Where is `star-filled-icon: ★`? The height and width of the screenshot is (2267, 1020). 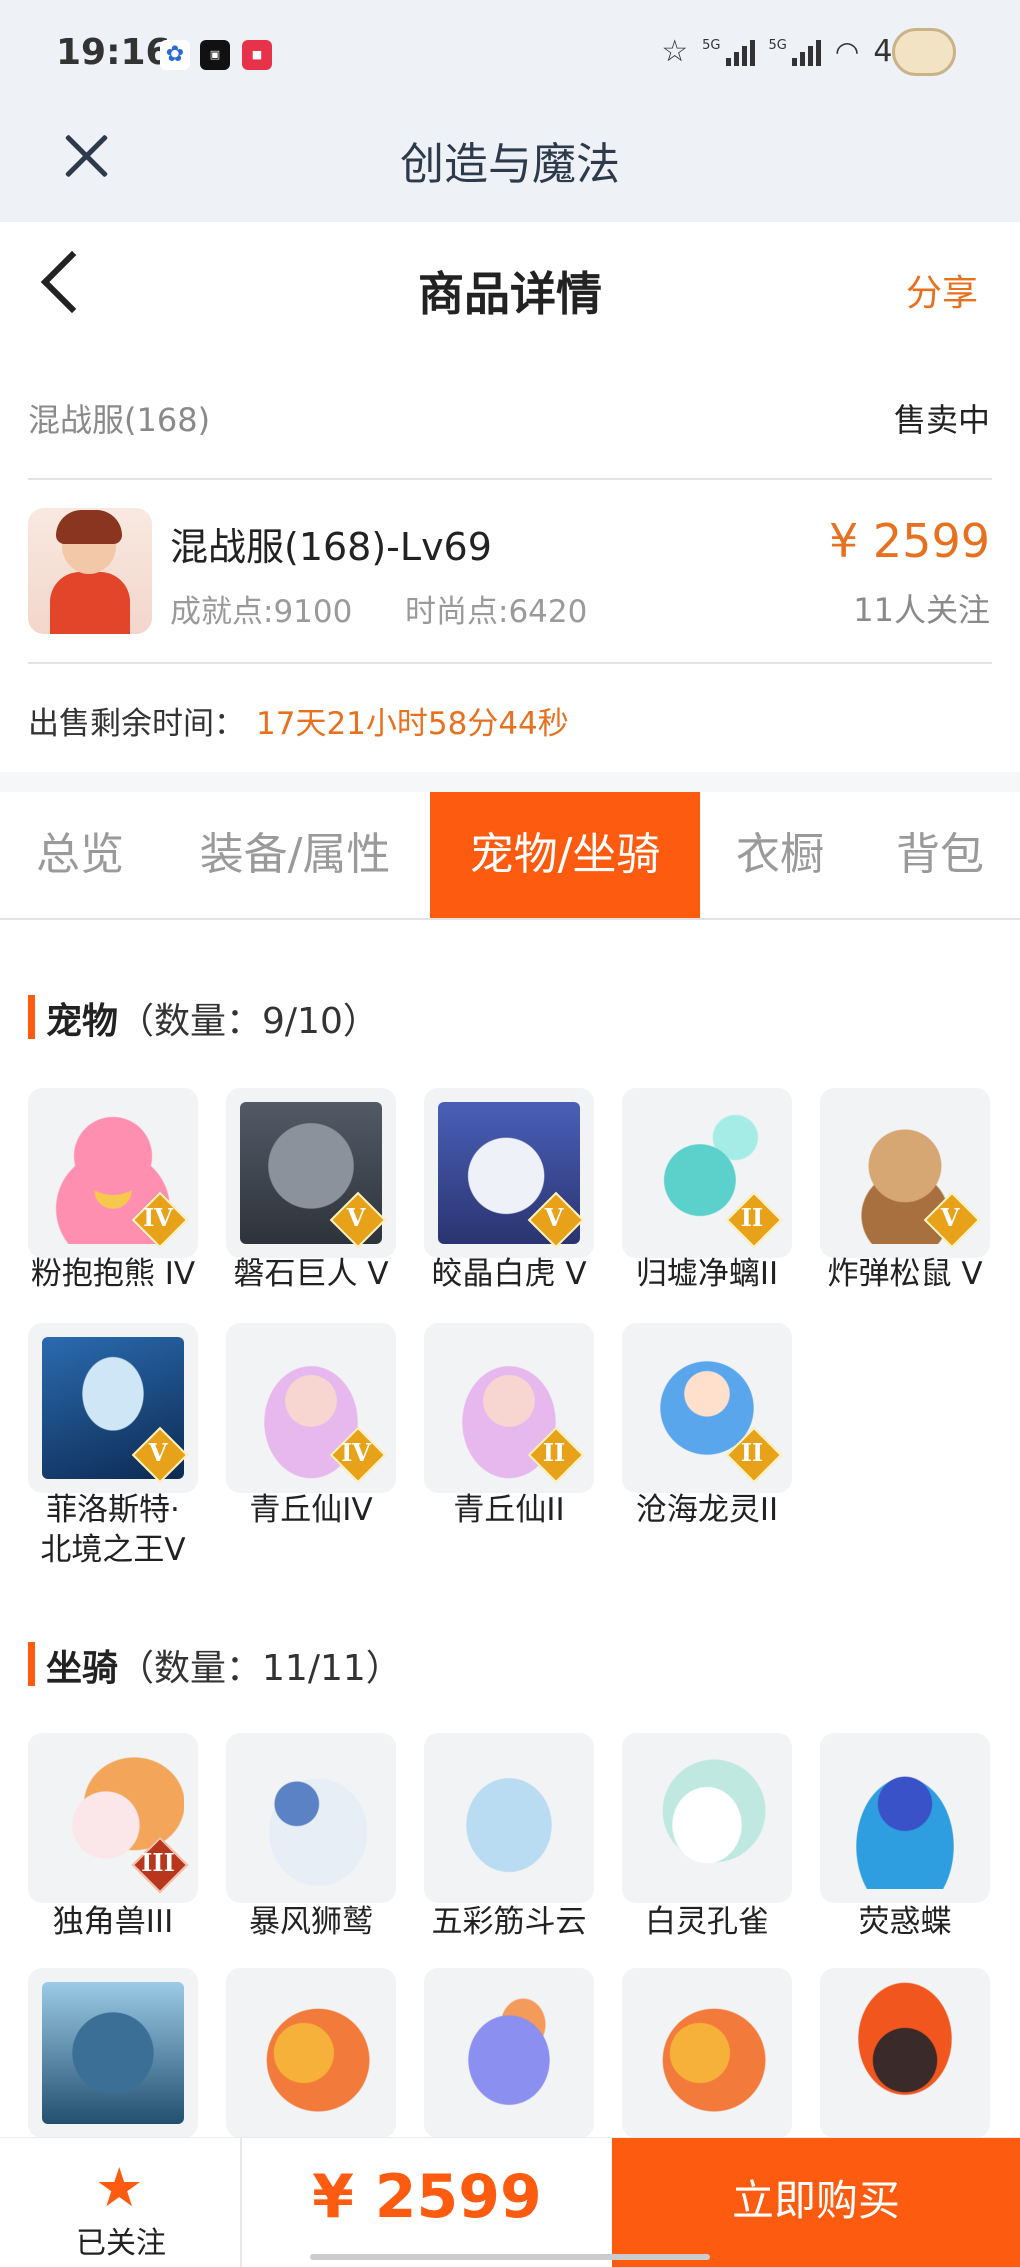
star-filled-icon: ★ is located at coordinates (119, 2187).